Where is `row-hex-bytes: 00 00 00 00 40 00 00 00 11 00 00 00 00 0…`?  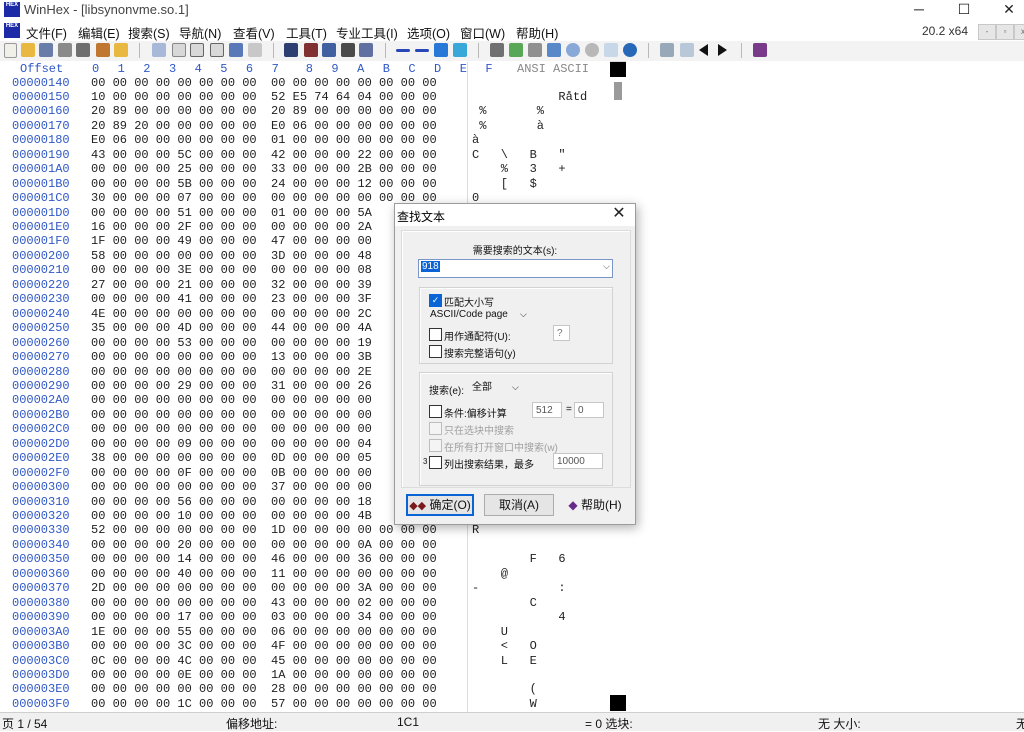 row-hex-bytes: 00 00 00 00 40 00 00 00 11 00 00 00 00 0… is located at coordinates (264, 574).